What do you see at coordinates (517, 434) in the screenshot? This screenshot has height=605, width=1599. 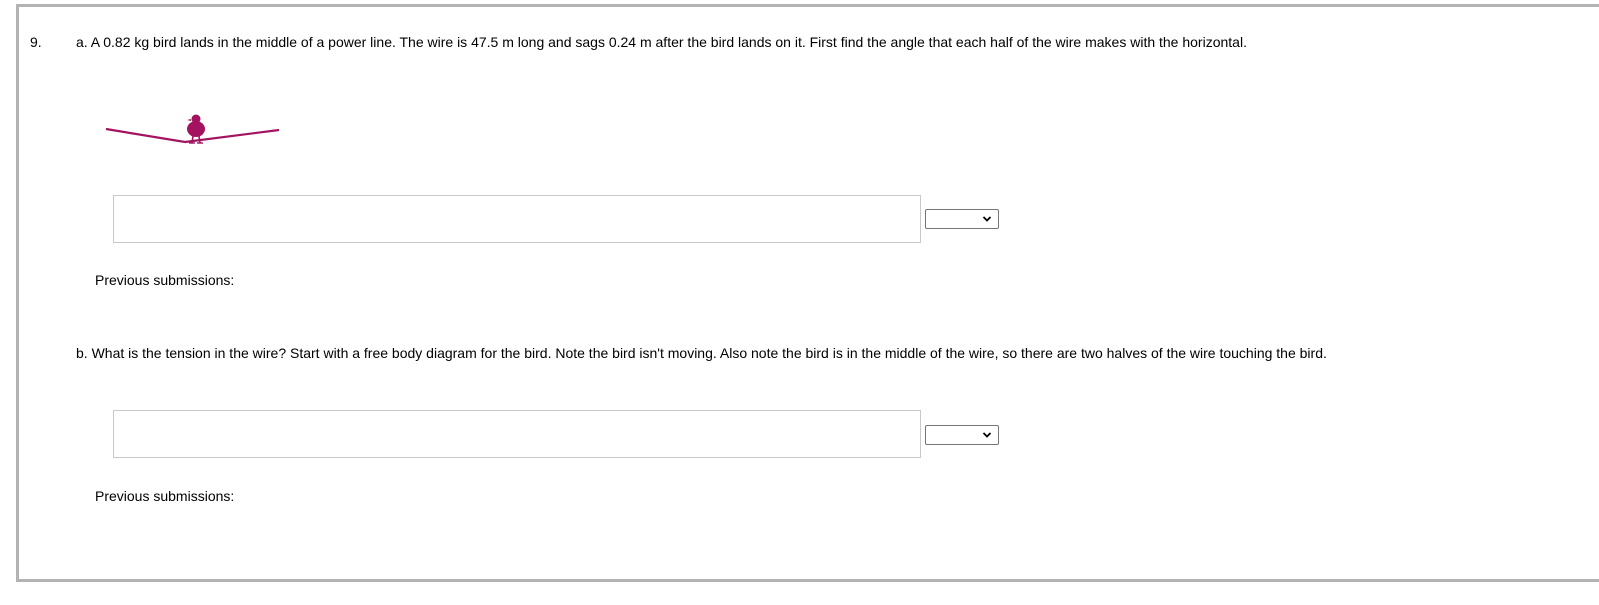 I see `part-b-answer-input` at bounding box center [517, 434].